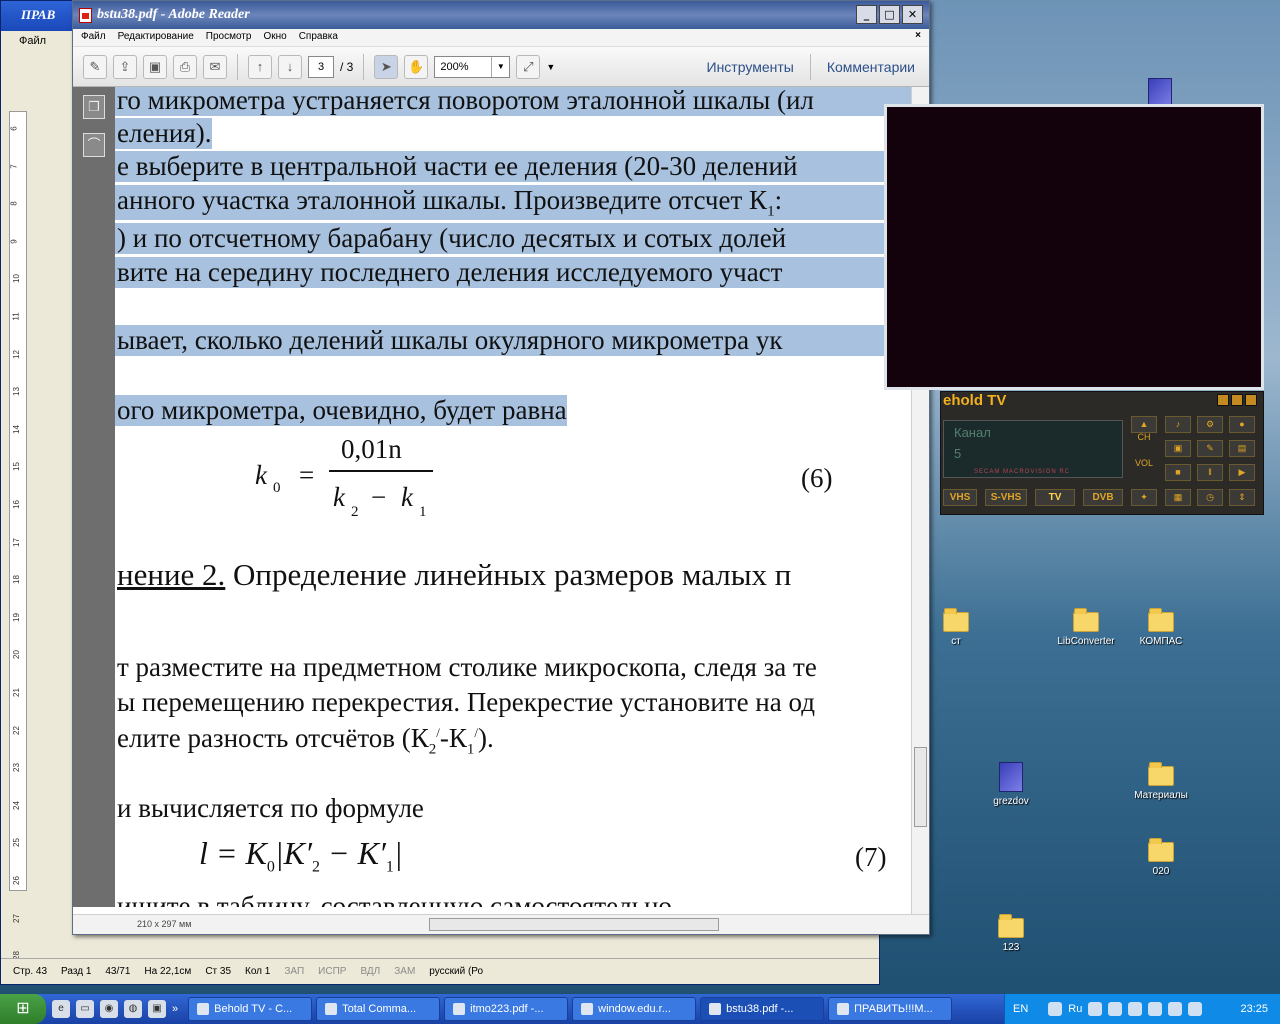 The height and width of the screenshot is (1024, 1280). I want to click on zoom-select: 200% ▼, so click(472, 66).